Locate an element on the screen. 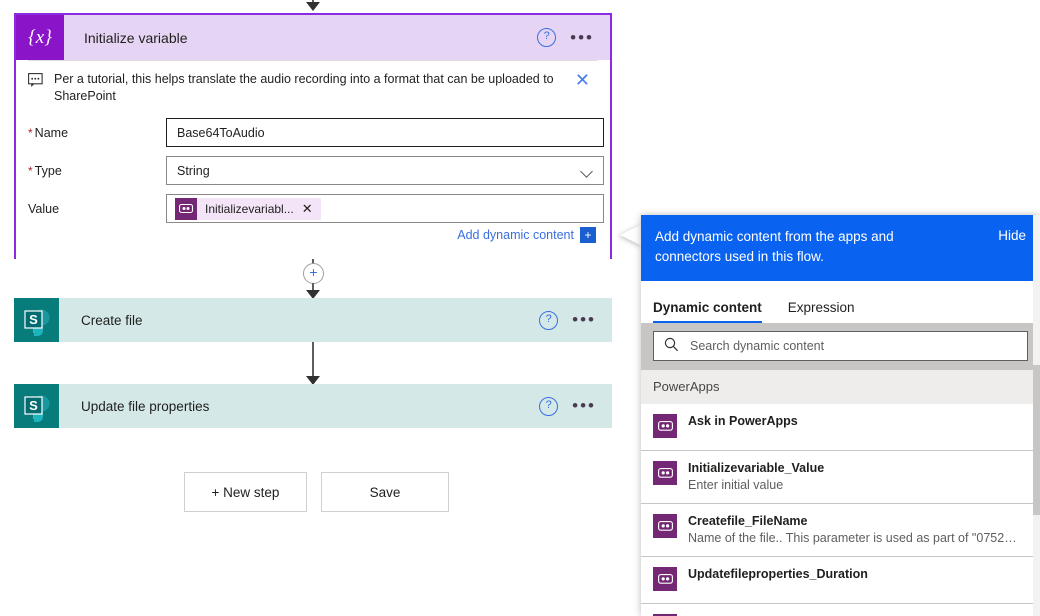 The image size is (1040, 616). add-dynamic-content-plus-icon: + is located at coordinates (588, 235).